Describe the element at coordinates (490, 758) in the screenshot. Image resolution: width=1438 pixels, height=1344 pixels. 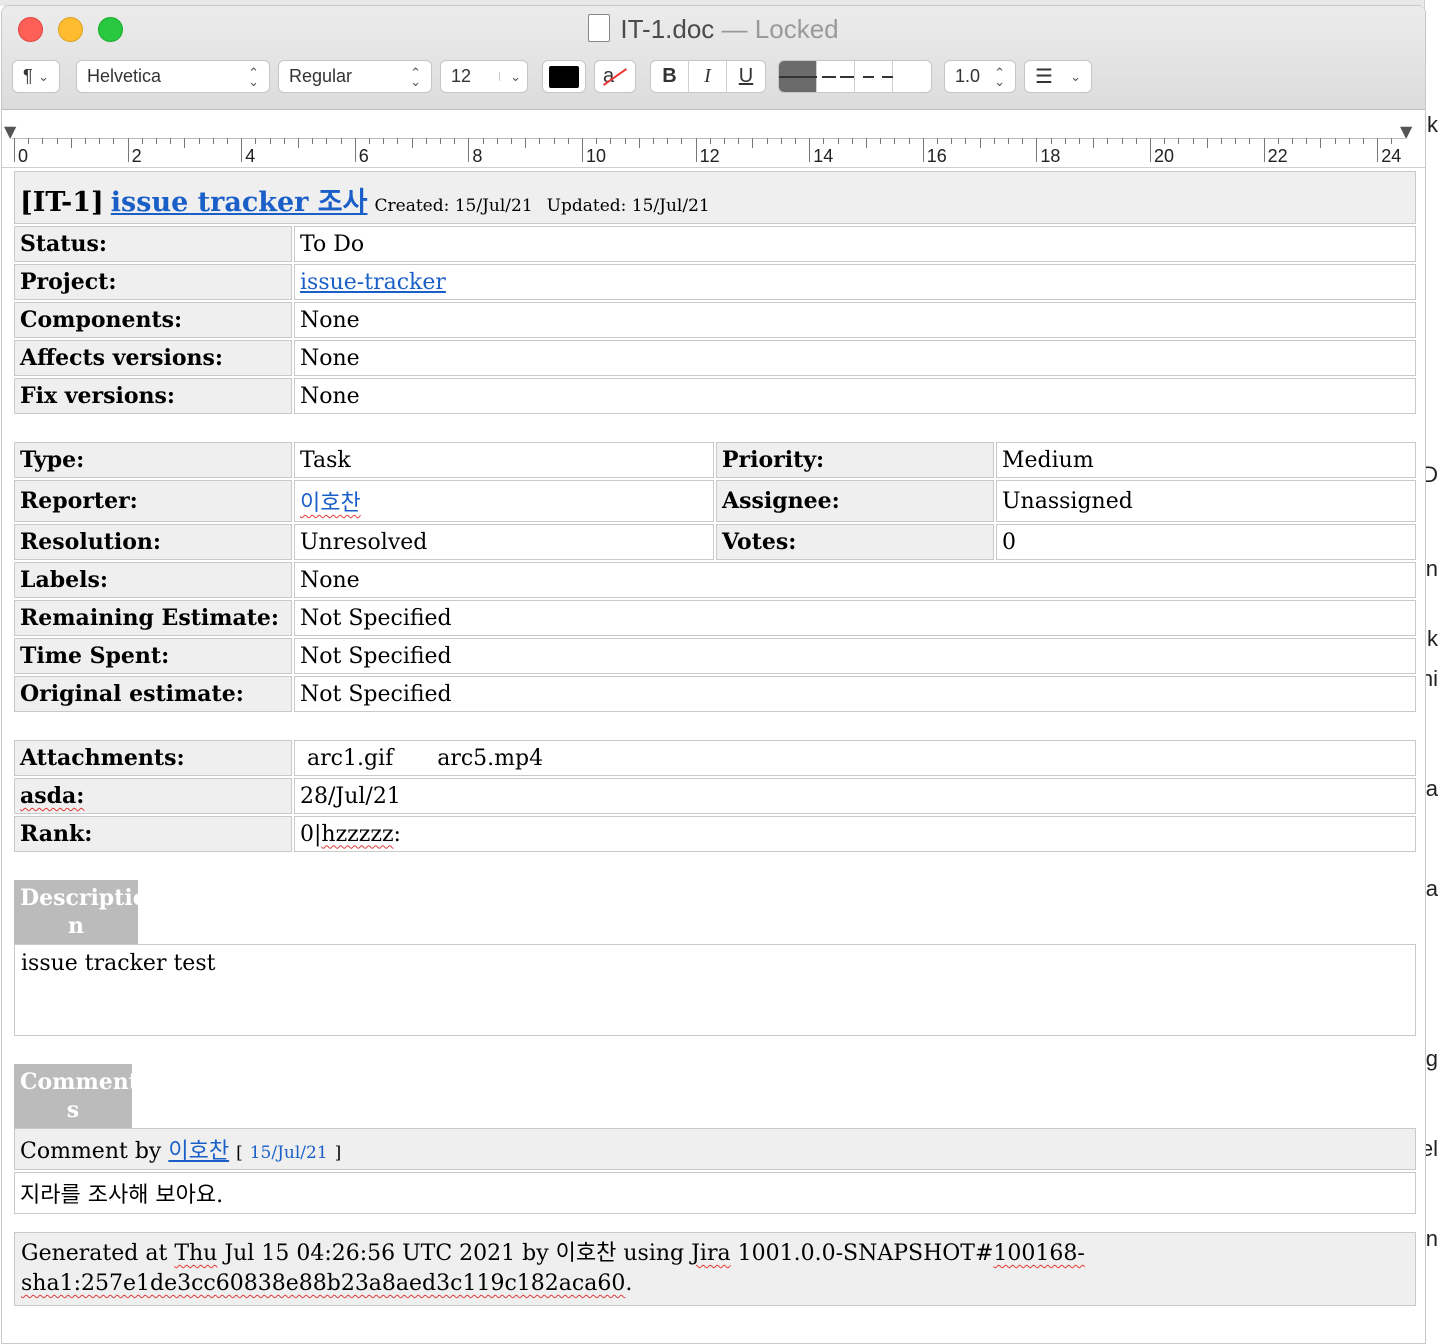
I see `attachment-link: arc5.mp4` at that location.